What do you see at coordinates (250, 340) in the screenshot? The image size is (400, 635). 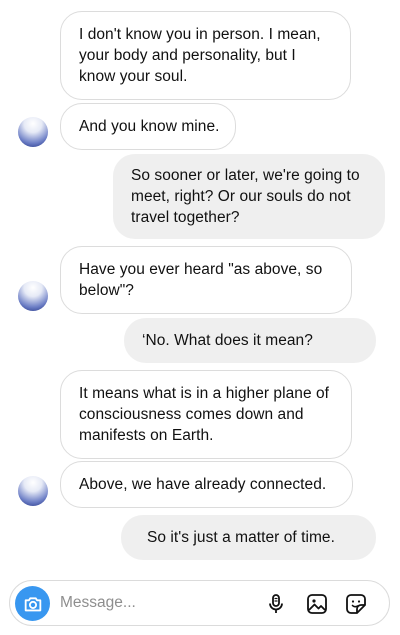 I see `message-bubble-outgoing: ‘No. What does it mean?` at bounding box center [250, 340].